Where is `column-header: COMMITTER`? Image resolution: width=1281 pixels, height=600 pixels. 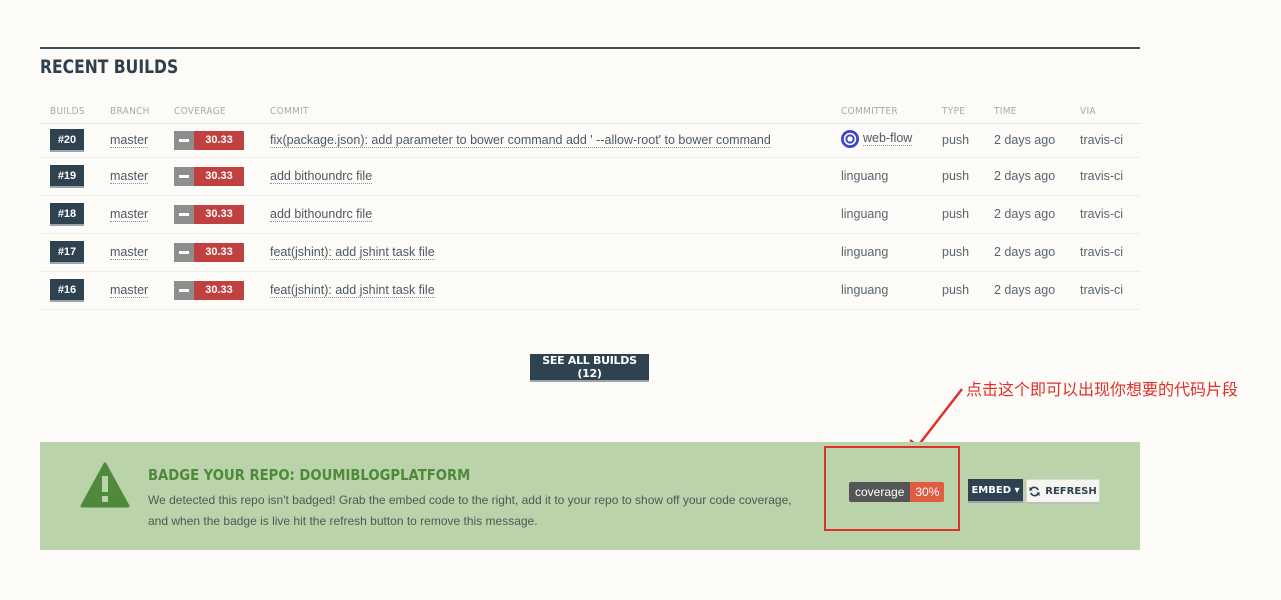
column-header: COMMITTER is located at coordinates (881, 112).